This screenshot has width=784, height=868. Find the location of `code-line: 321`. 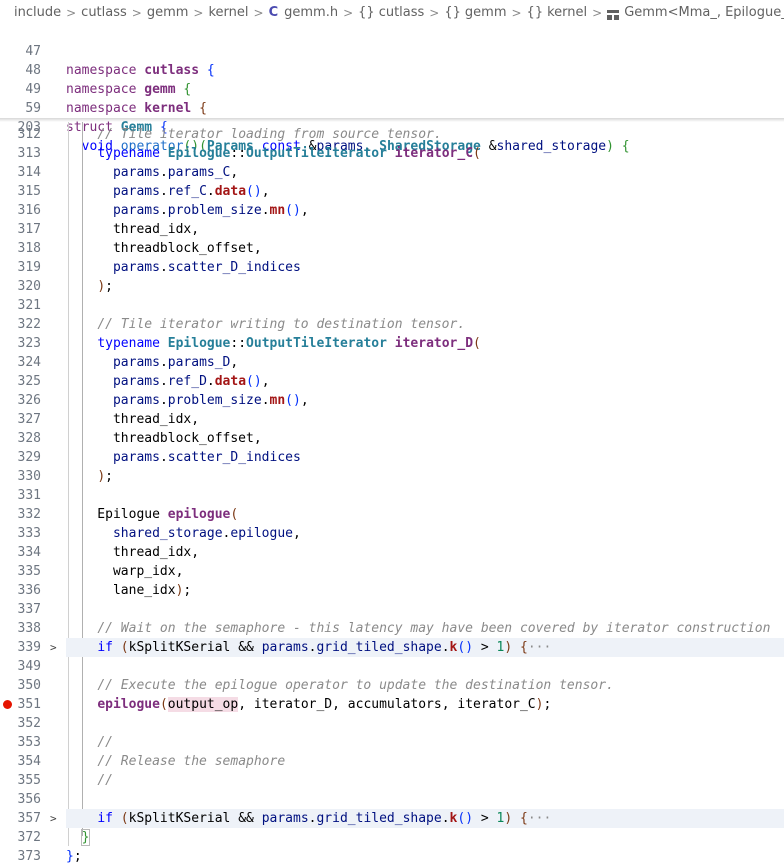

code-line: 321 is located at coordinates (392, 305).